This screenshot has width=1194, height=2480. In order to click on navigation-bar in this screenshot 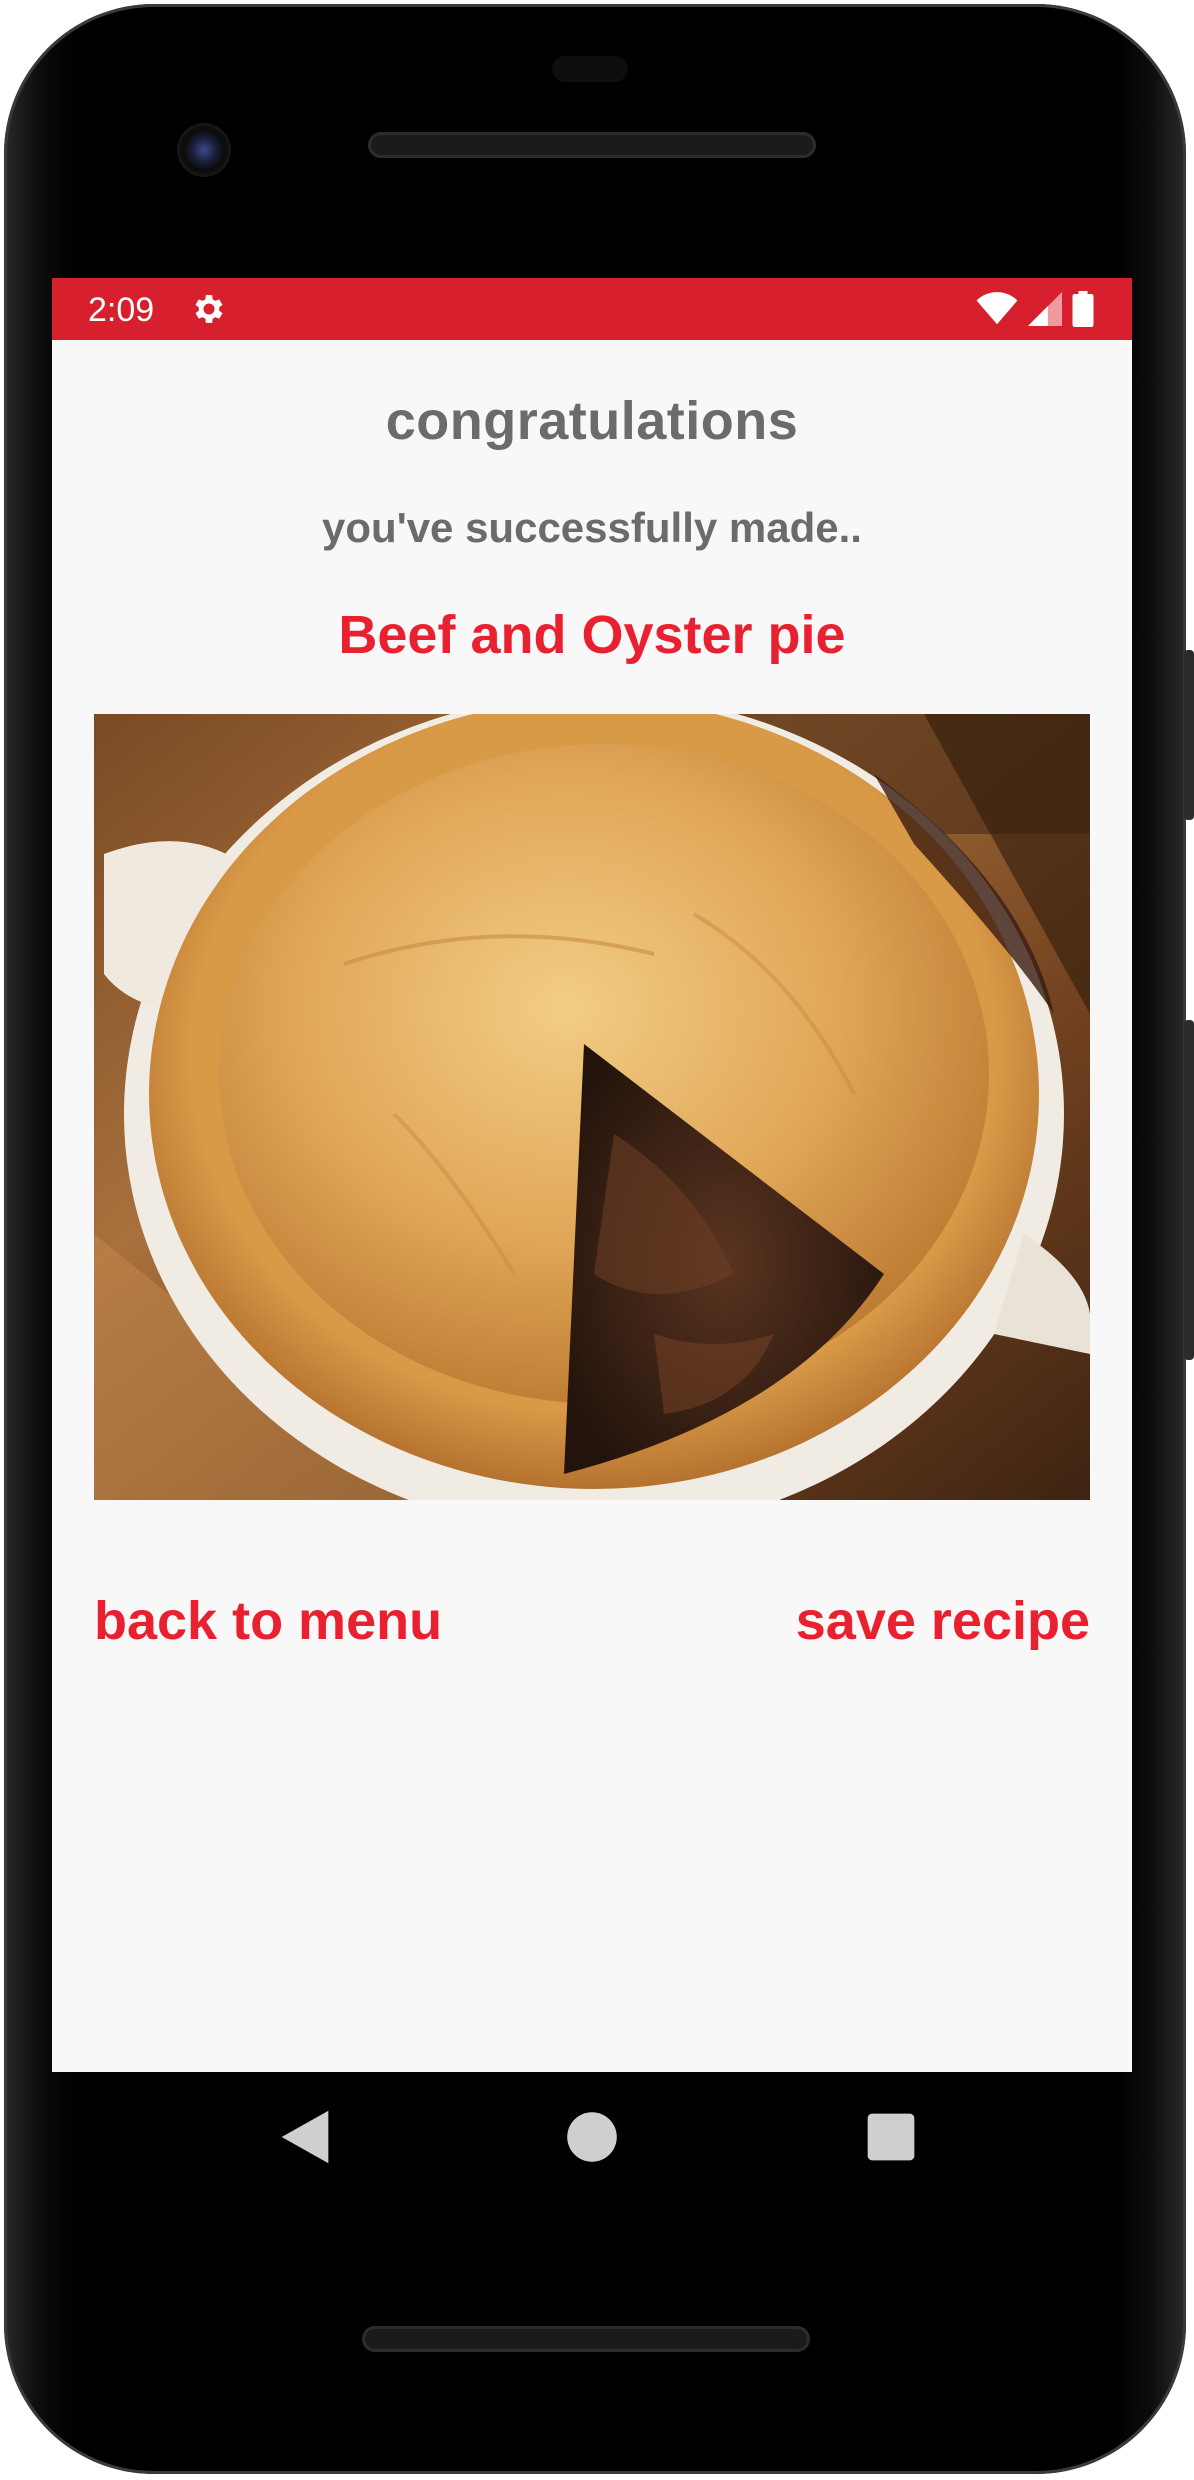, I will do `click(592, 2137)`.